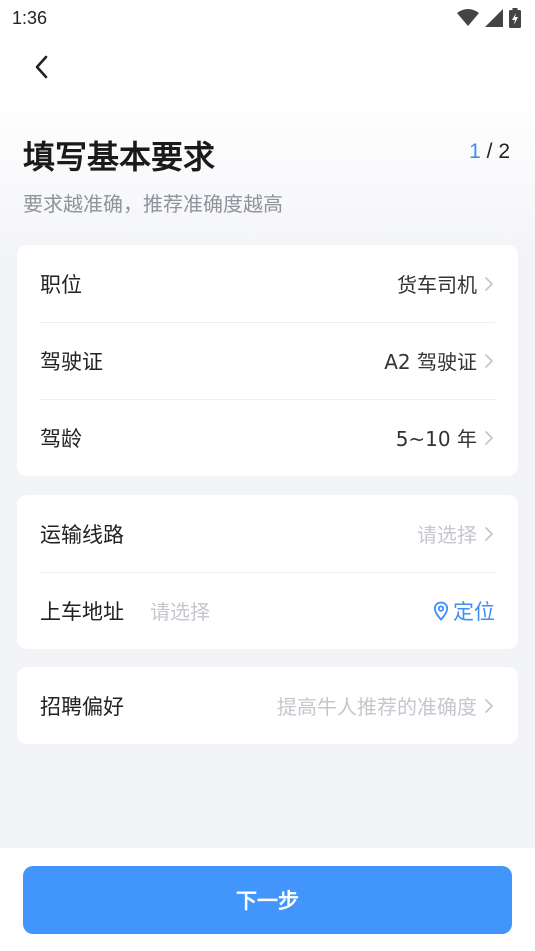  I want to click on route-value-group: 请选择, so click(456, 533).